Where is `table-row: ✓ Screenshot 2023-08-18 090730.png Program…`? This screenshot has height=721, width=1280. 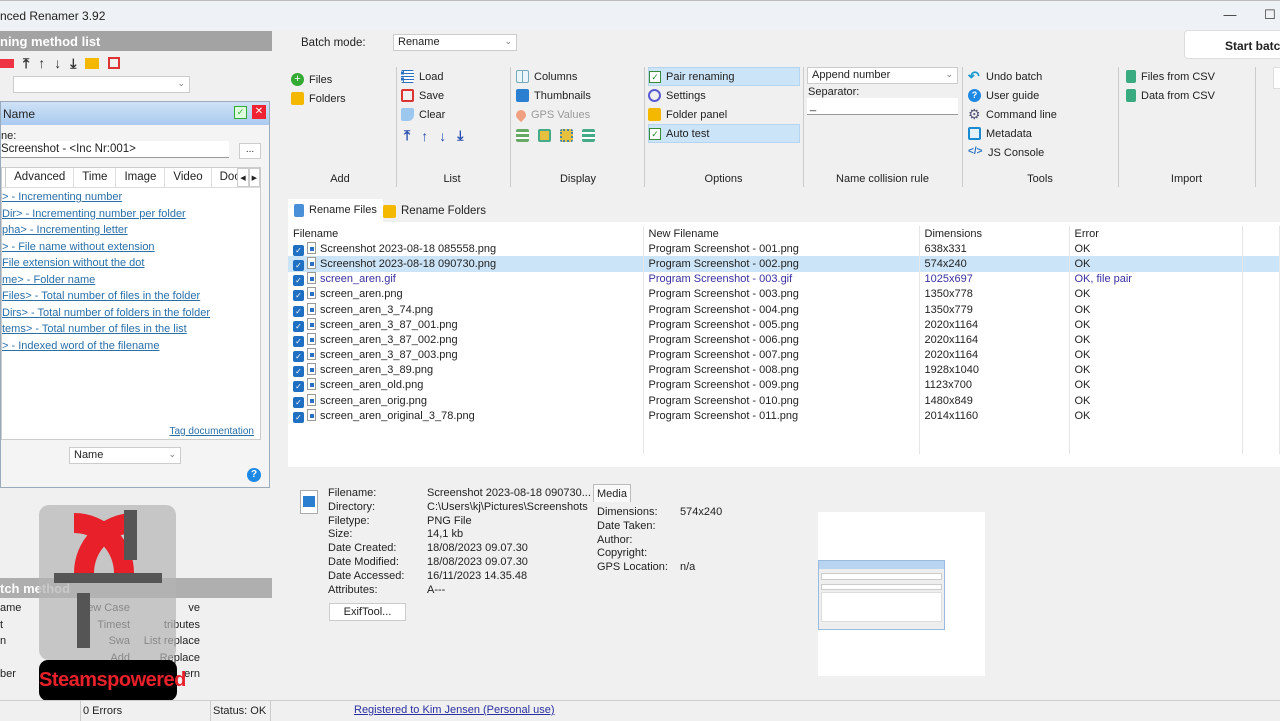 table-row: ✓ Screenshot 2023-08-18 090730.png Program… is located at coordinates (784, 264).